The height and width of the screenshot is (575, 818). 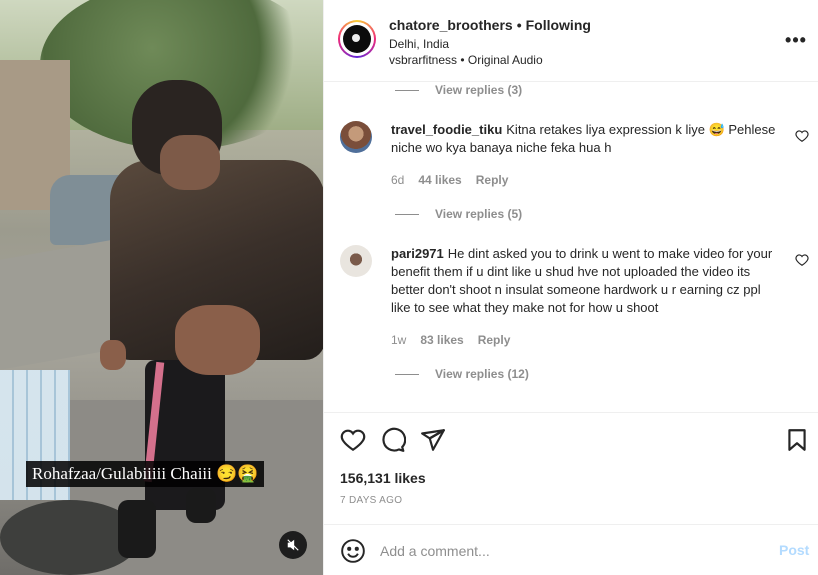 I want to click on header-username-line: chatore_broothers • Following, so click(x=490, y=25).